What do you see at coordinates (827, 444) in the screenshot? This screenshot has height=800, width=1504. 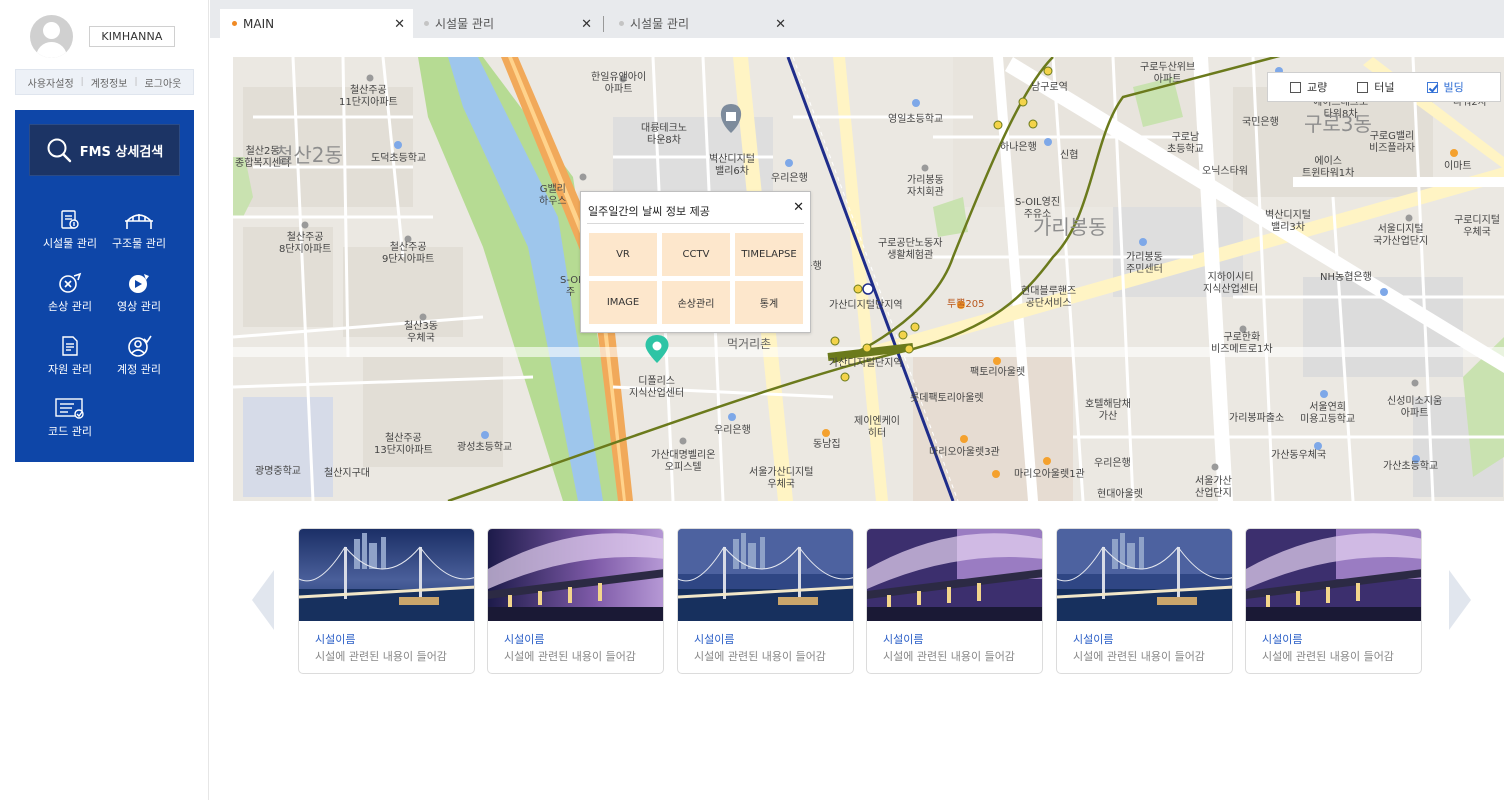 I see `map-label: 동남집` at bounding box center [827, 444].